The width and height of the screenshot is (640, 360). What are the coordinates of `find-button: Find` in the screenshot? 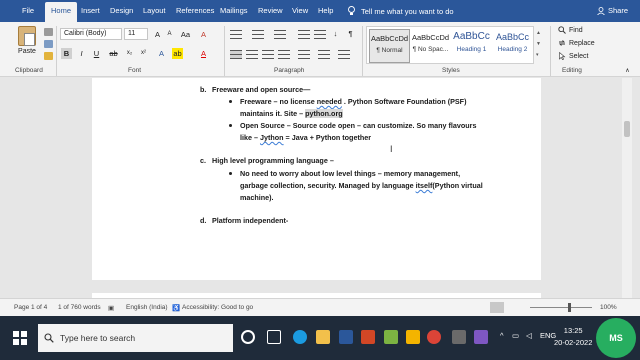 It's located at (570, 30).